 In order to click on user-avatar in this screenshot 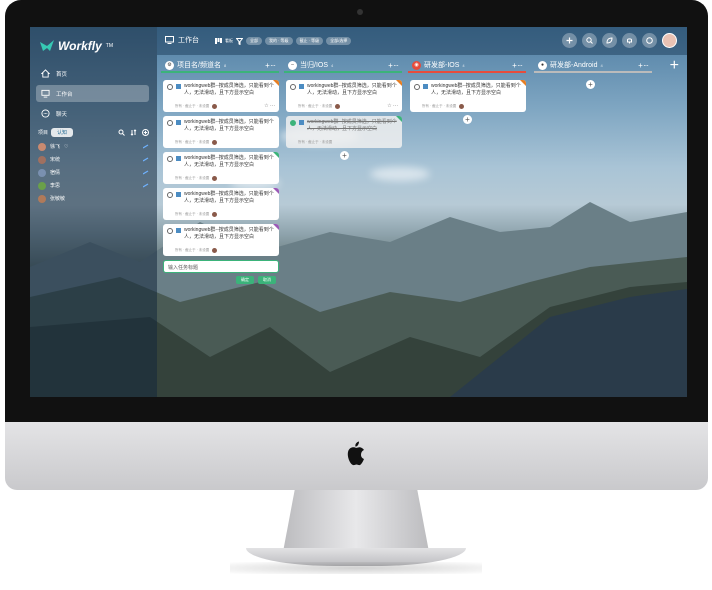, I will do `click(669, 40)`.